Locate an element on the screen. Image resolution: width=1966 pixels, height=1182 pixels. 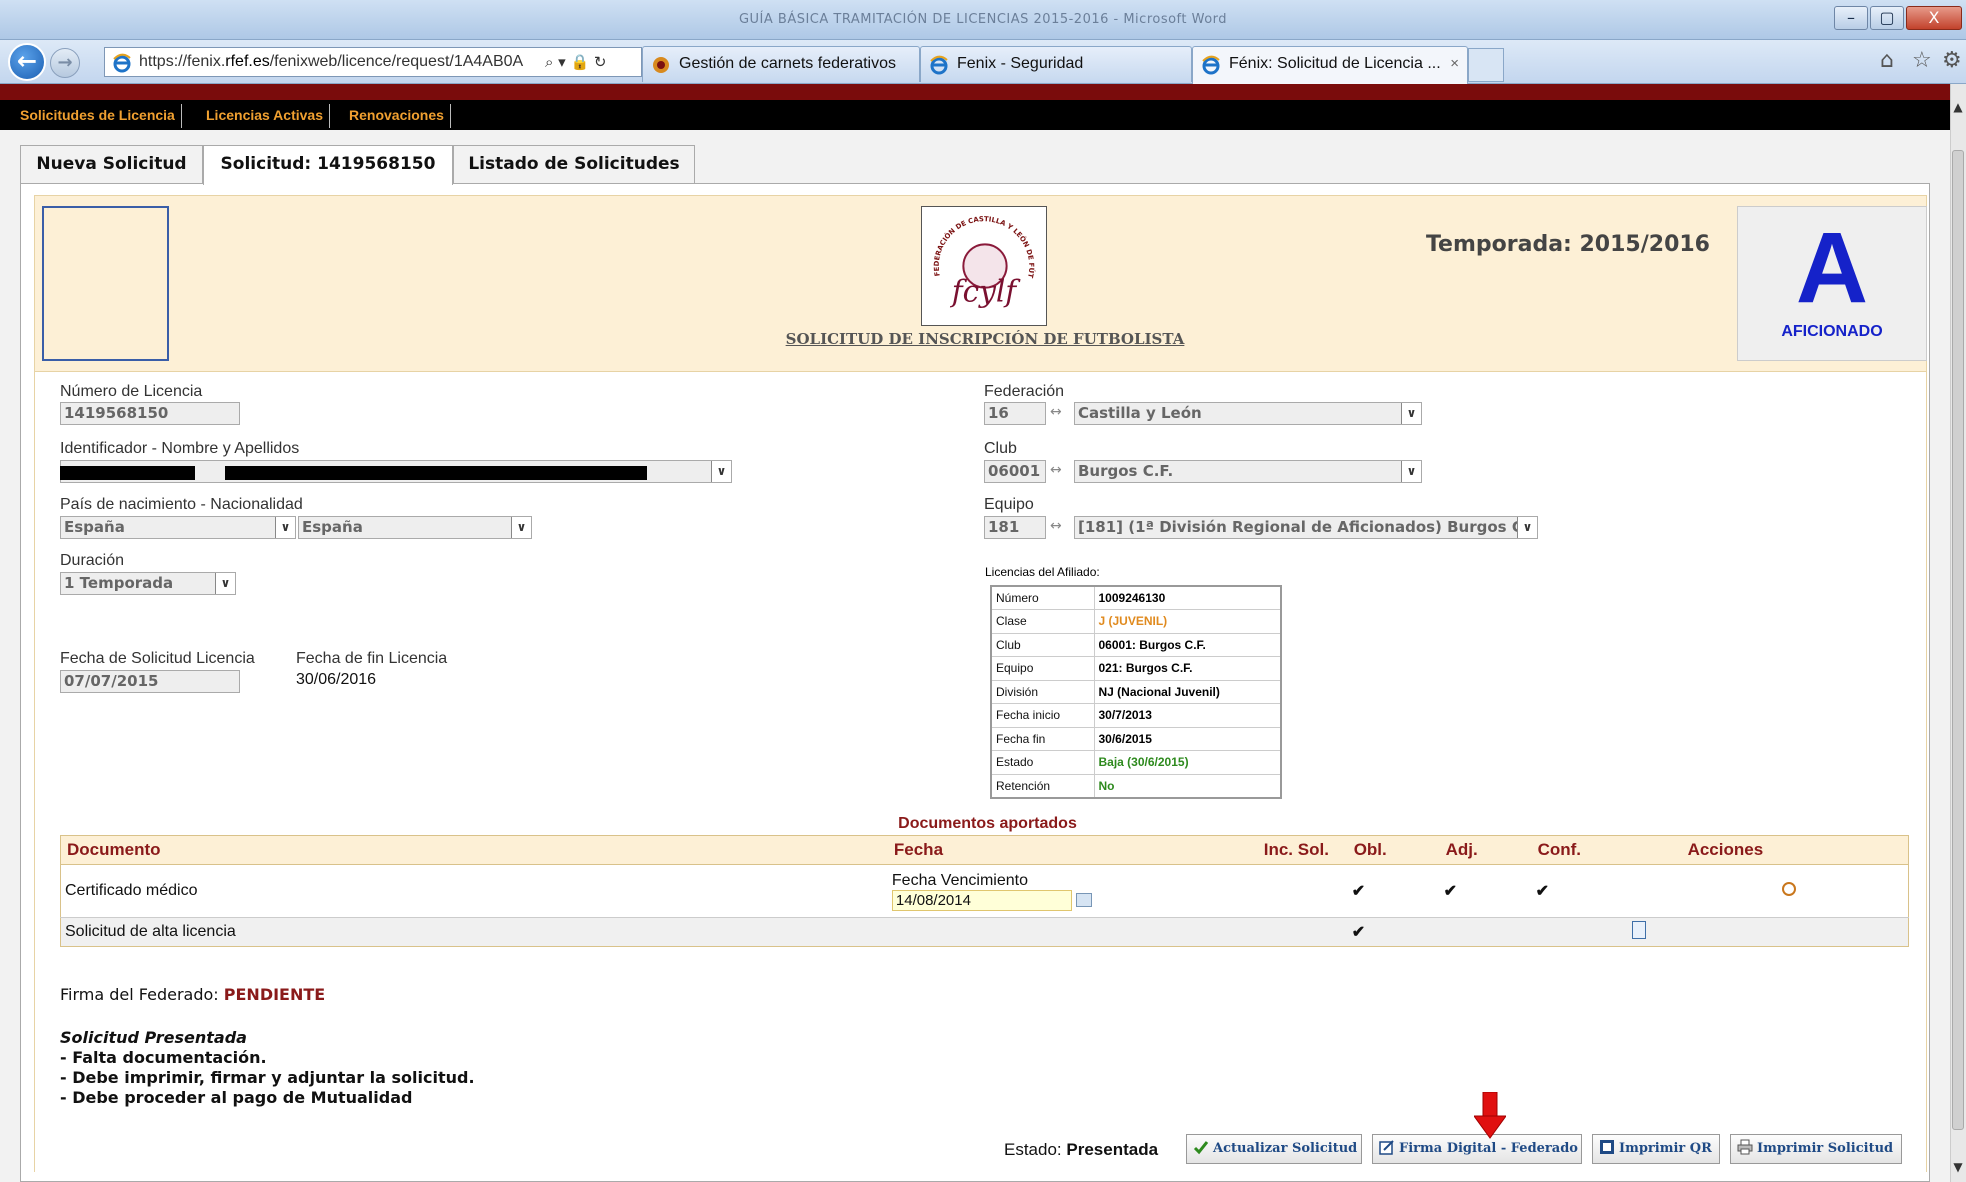
document-icon is located at coordinates (1638, 929).